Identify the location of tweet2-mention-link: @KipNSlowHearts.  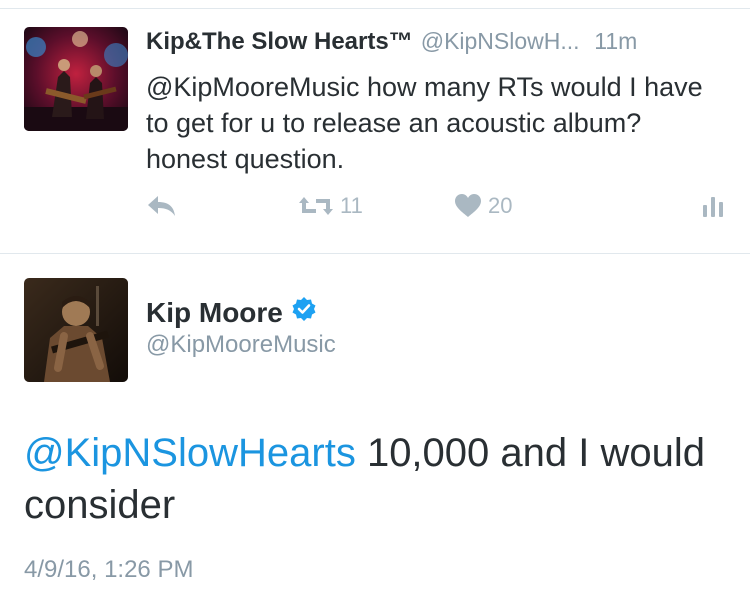
(190, 453).